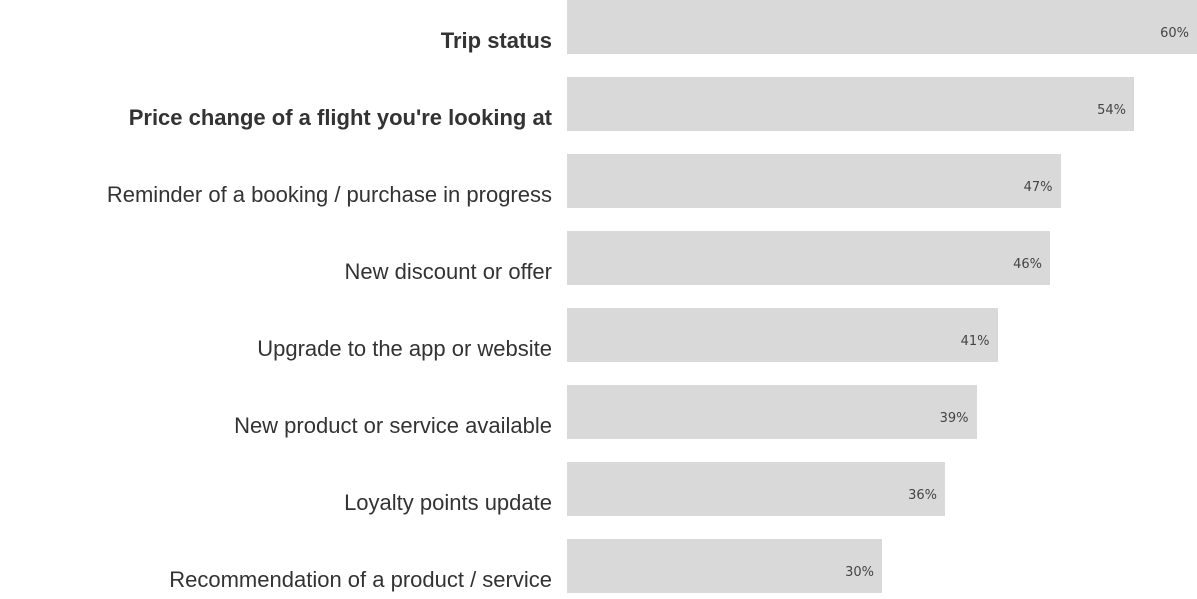 The height and width of the screenshot is (599, 1197). What do you see at coordinates (360, 579) in the screenshot?
I see `category-label: Recommendation of a product / service` at bounding box center [360, 579].